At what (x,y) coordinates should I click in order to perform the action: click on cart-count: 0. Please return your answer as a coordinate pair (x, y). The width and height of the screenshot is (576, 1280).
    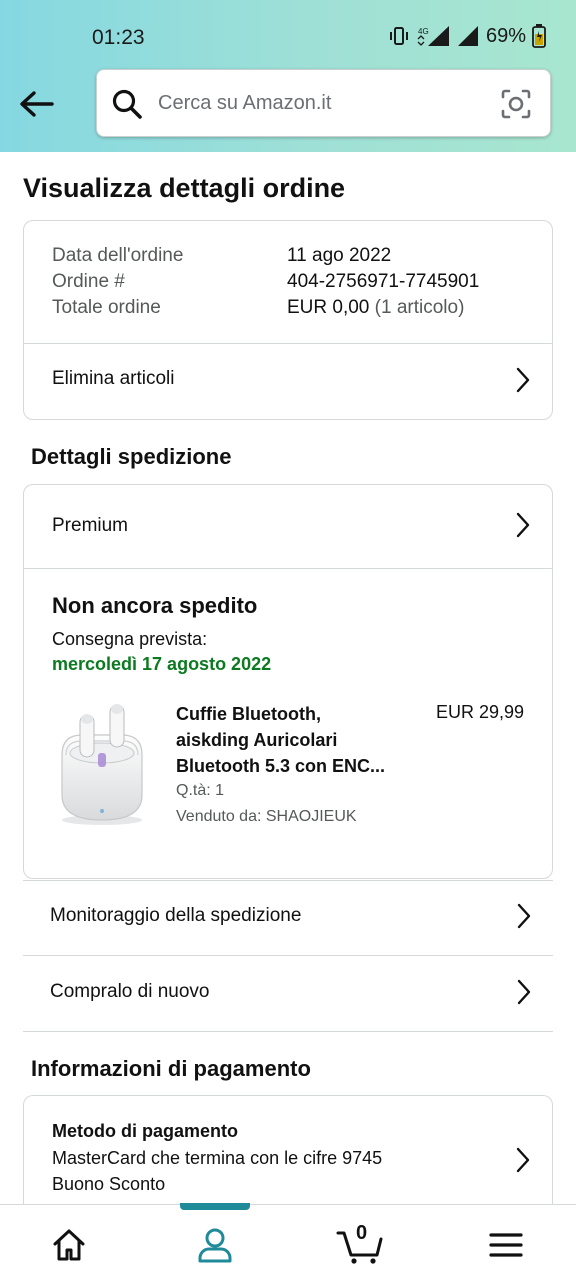
    Looking at the image, I should click on (362, 1233).